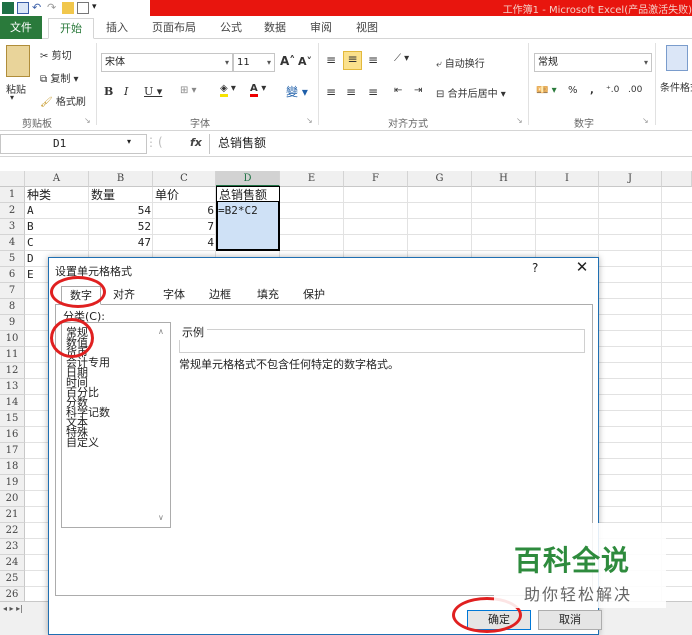 This screenshot has width=692, height=635. I want to click on row-header-25: 25, so click(12, 579).